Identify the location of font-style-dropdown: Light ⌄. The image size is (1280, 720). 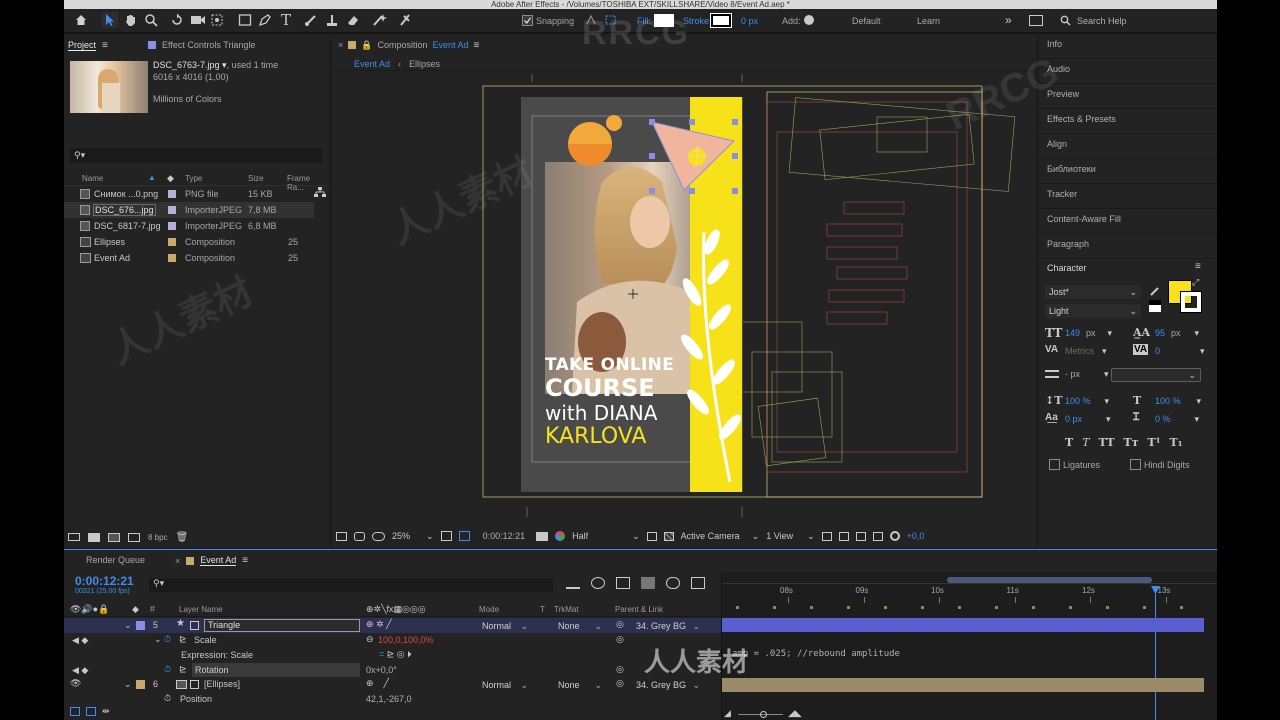
(1093, 311).